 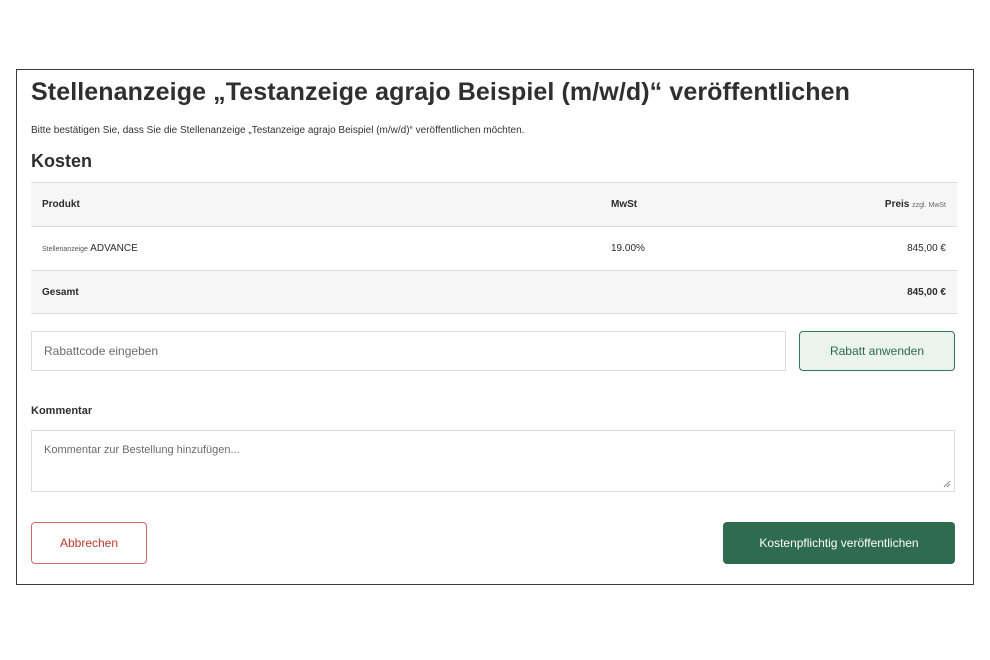 I want to click on costs-section-title: Kosten, so click(x=62, y=161).